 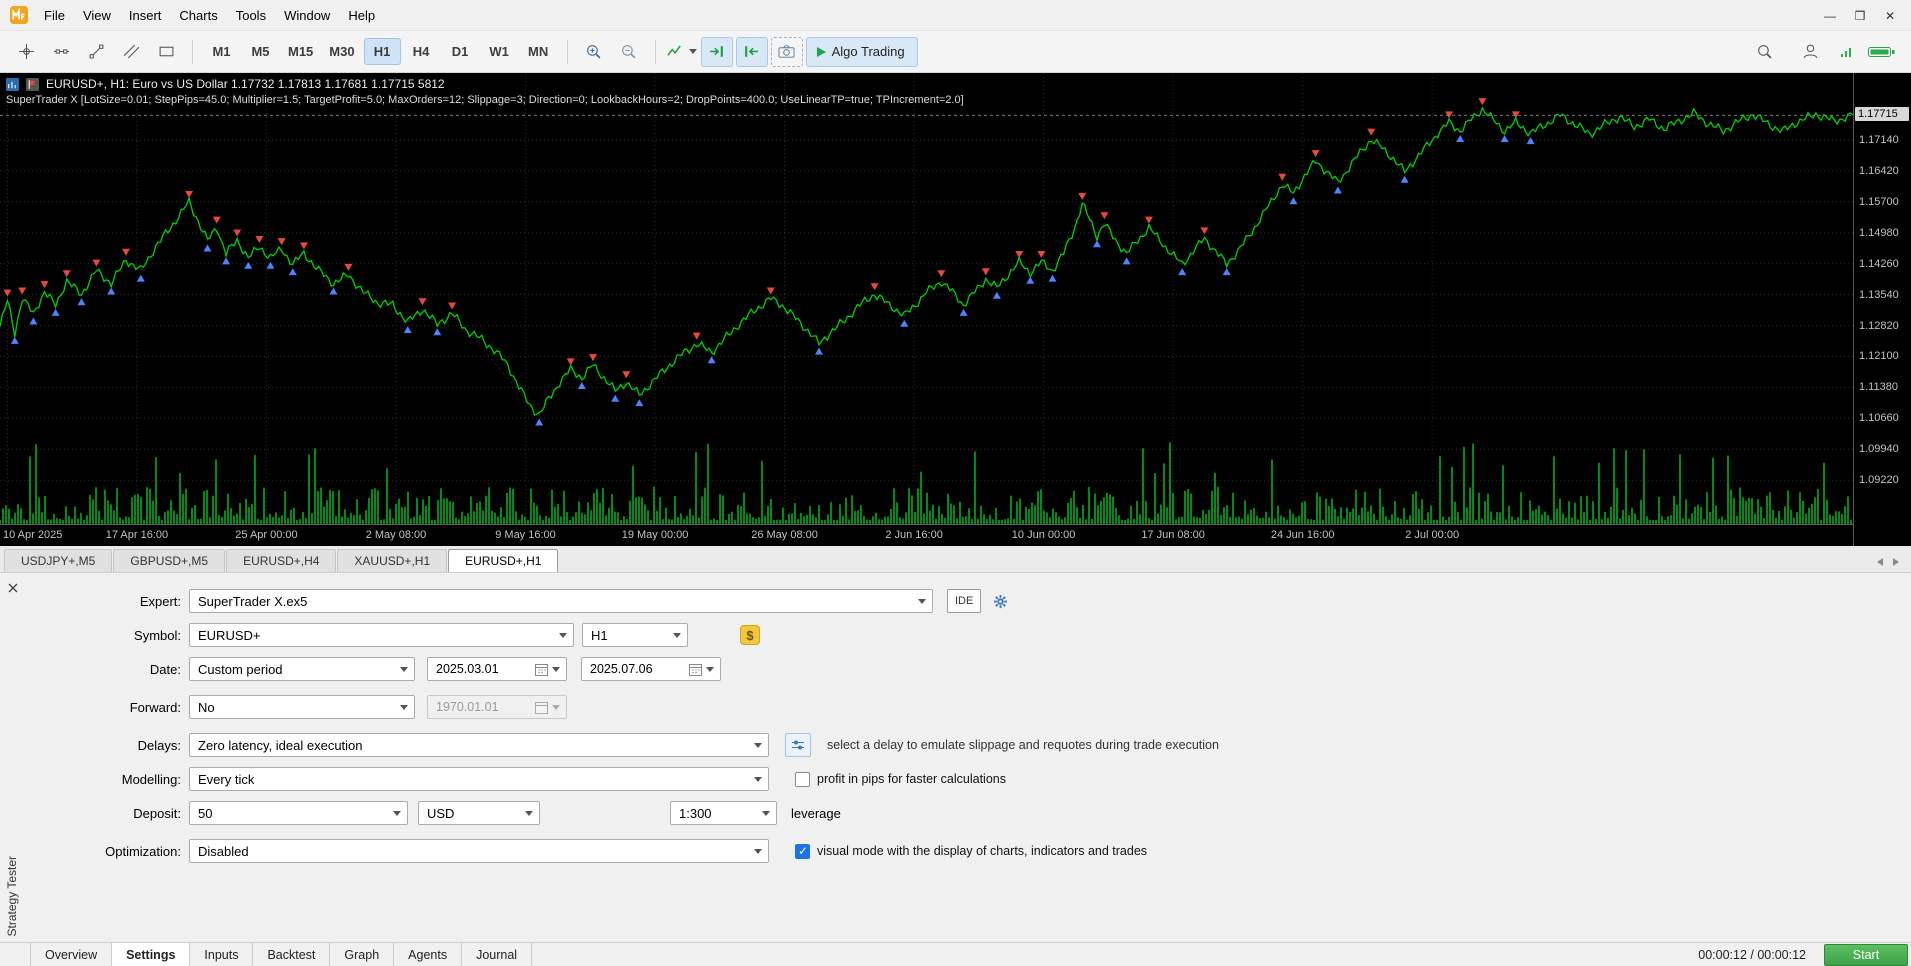 What do you see at coordinates (298, 813) in the screenshot?
I see `deposit-amount-select: 50` at bounding box center [298, 813].